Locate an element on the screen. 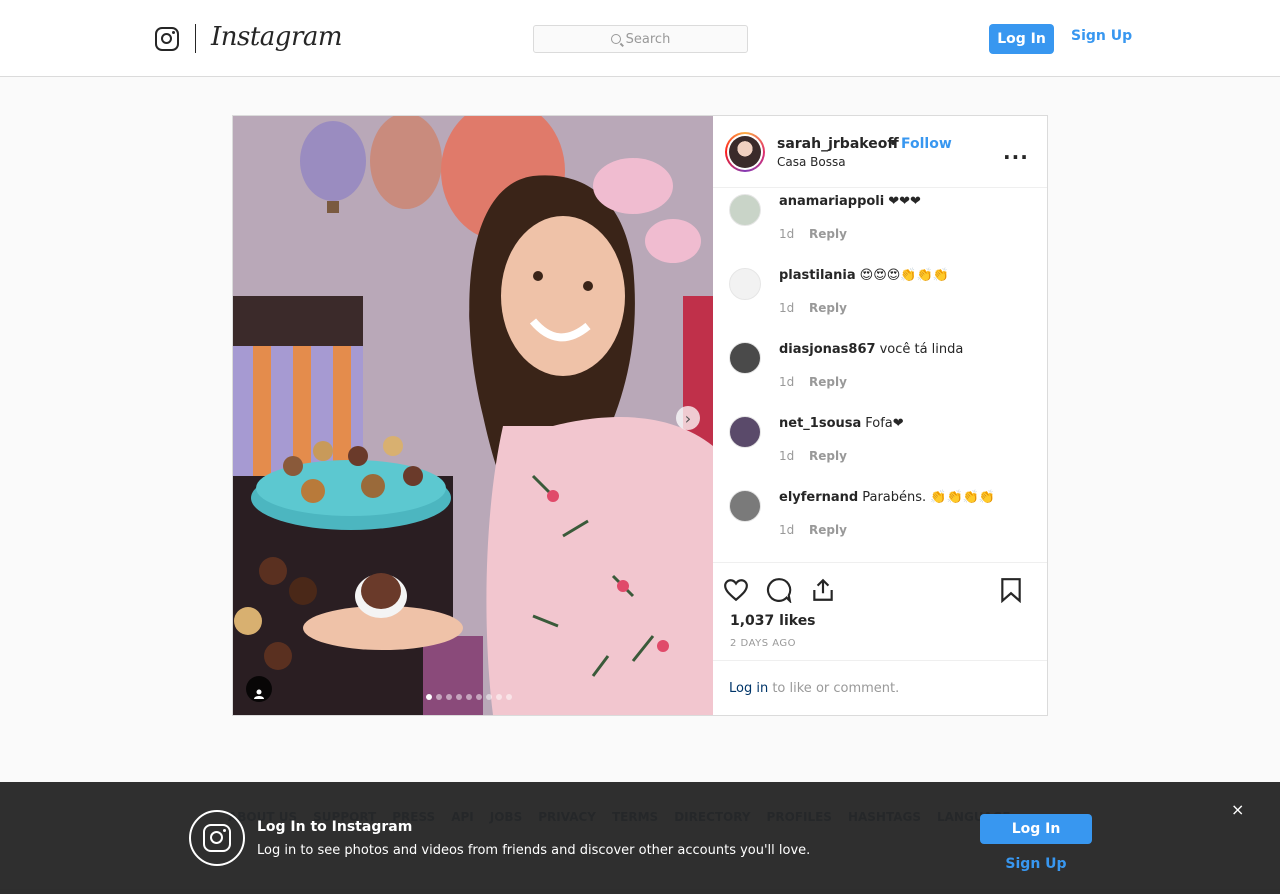  banner-title: Log In to Instagram is located at coordinates (335, 827).